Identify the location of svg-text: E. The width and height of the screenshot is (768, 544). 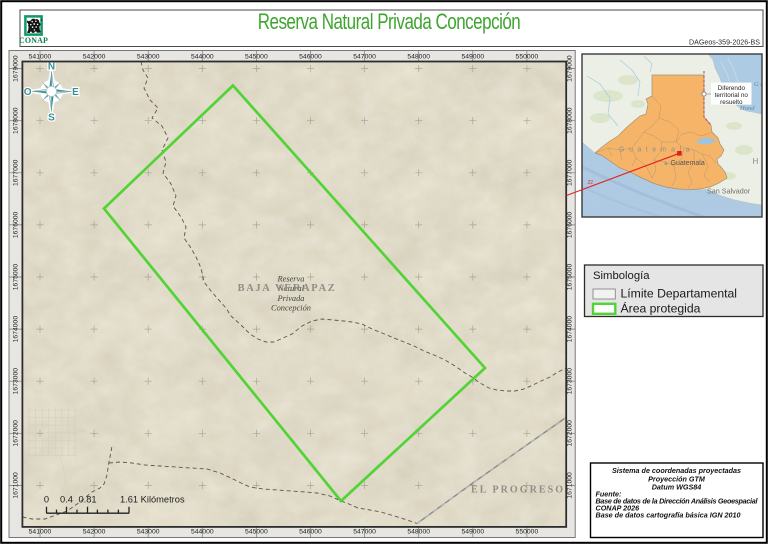
(75, 92).